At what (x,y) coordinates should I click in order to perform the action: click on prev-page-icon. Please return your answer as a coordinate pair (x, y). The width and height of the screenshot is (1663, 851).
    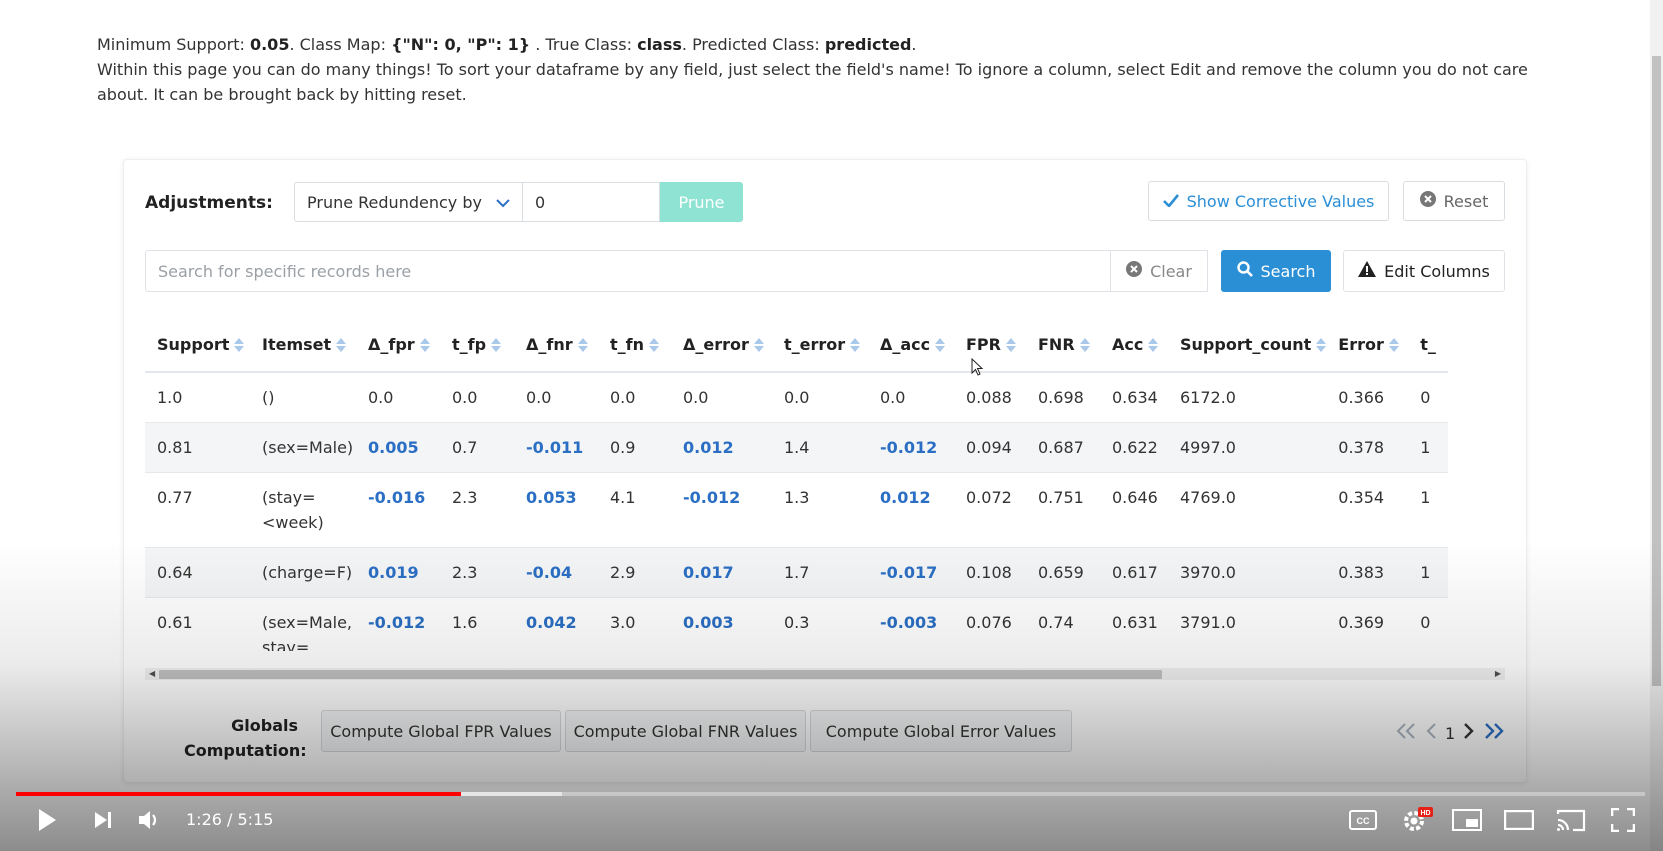
    Looking at the image, I should click on (1431, 733).